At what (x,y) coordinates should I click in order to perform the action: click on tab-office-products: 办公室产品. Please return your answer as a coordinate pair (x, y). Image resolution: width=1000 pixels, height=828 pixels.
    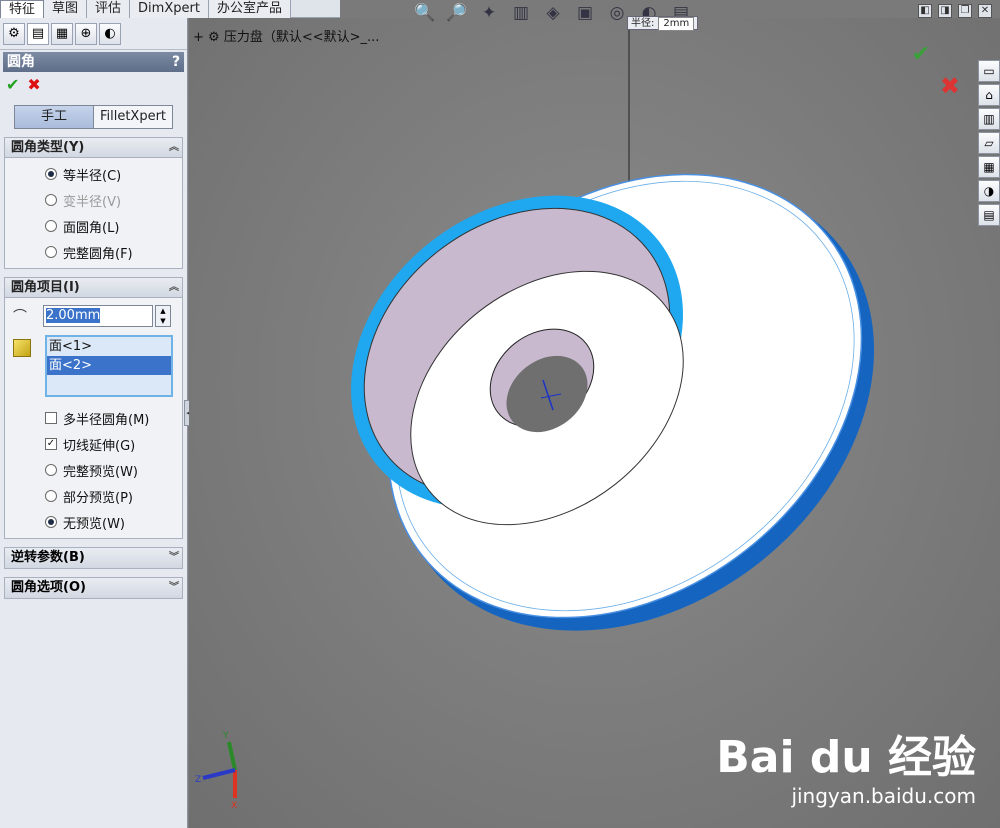
    Looking at the image, I should click on (249, 9).